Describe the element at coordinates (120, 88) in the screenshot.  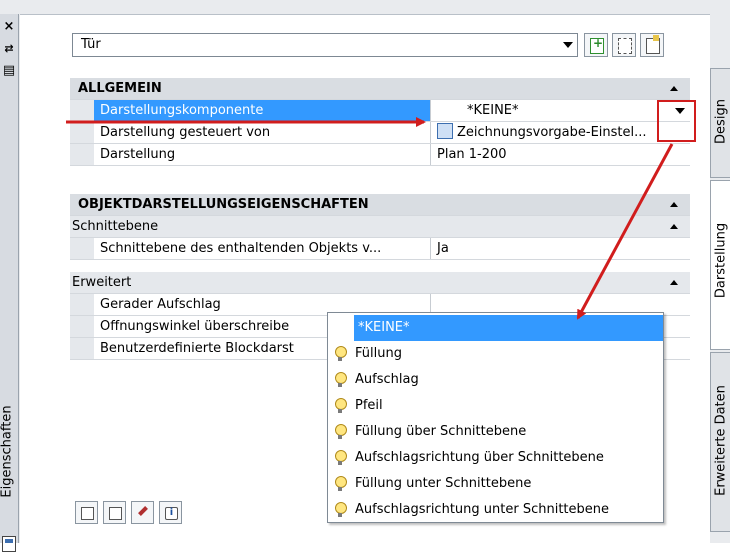
I see `category-label: ALLGEMEIN` at that location.